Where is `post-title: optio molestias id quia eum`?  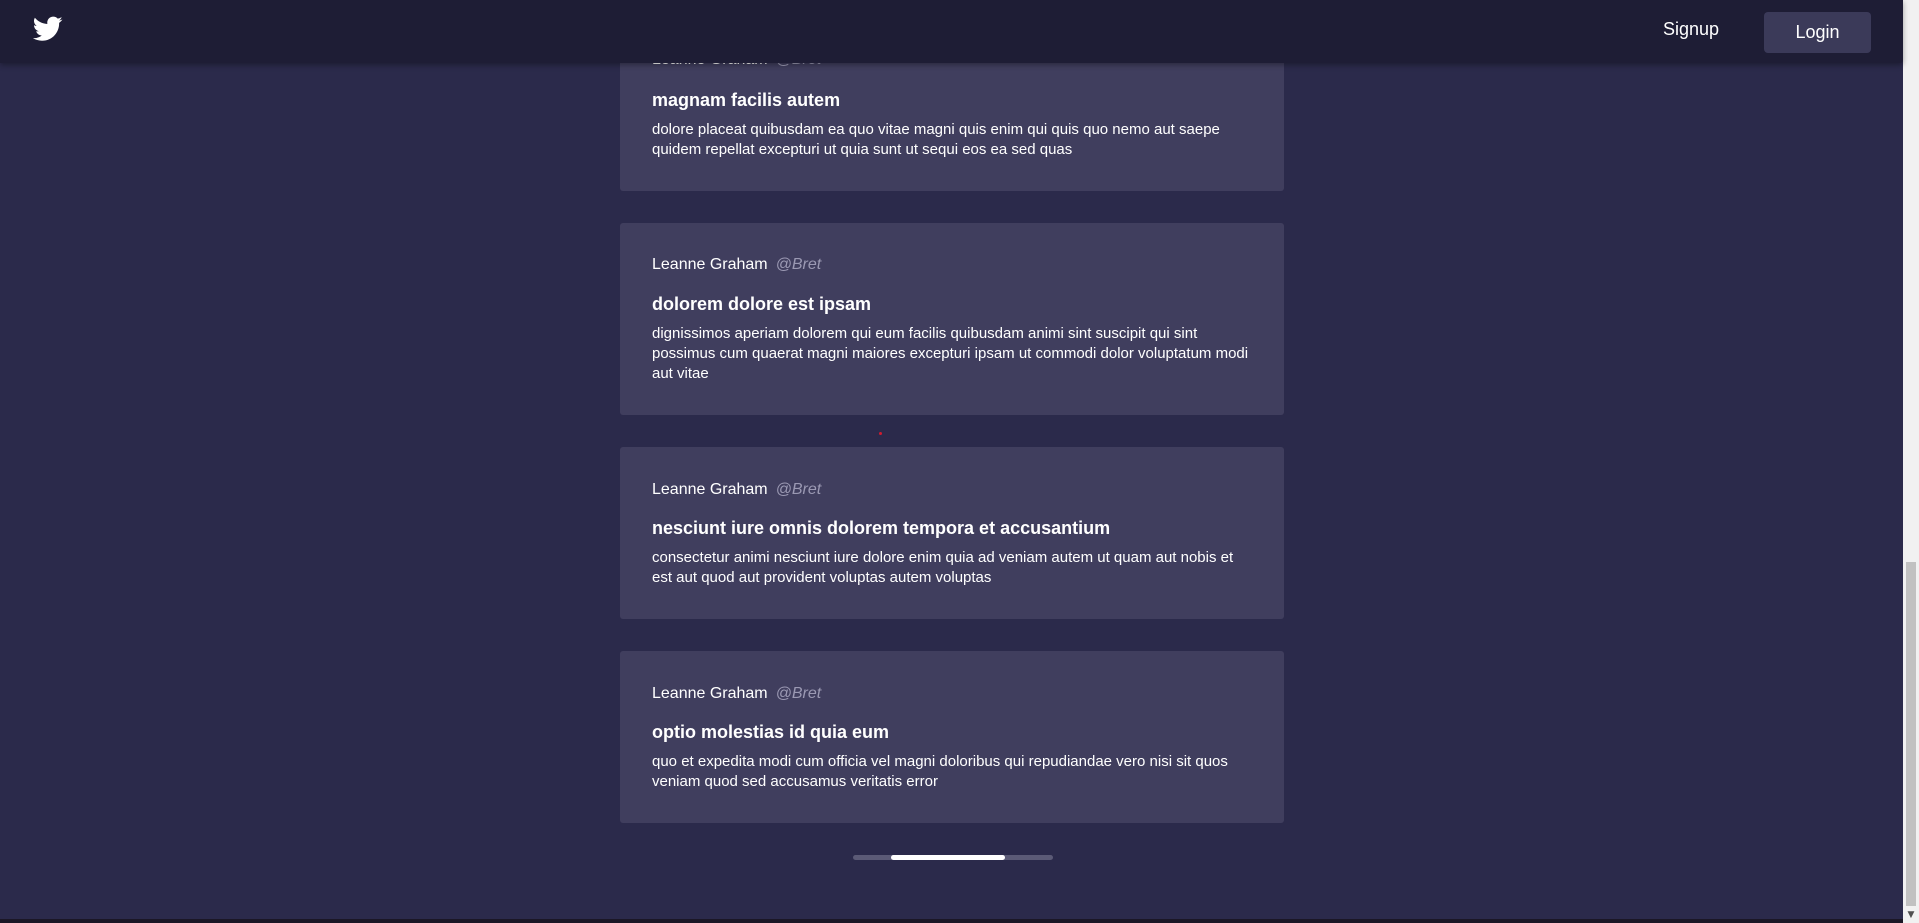 post-title: optio molestias id quia eum is located at coordinates (771, 732).